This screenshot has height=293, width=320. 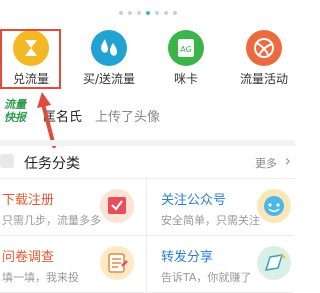 I want to click on task-title: 问卷调查, so click(x=28, y=257).